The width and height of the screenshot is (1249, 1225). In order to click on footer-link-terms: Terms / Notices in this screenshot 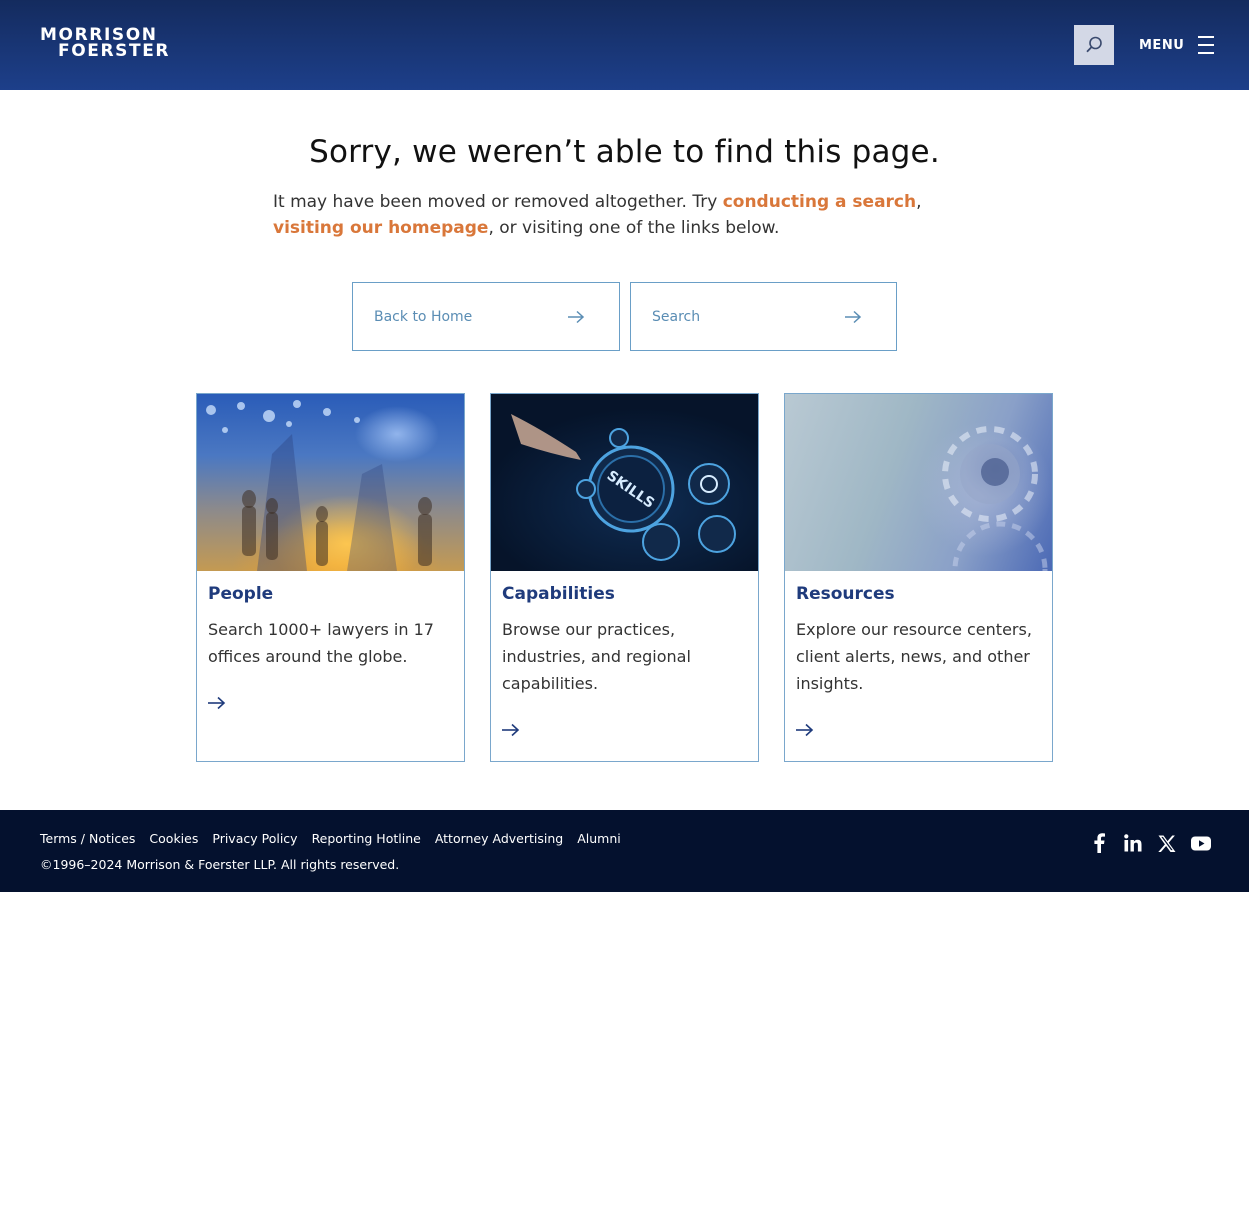, I will do `click(87, 838)`.